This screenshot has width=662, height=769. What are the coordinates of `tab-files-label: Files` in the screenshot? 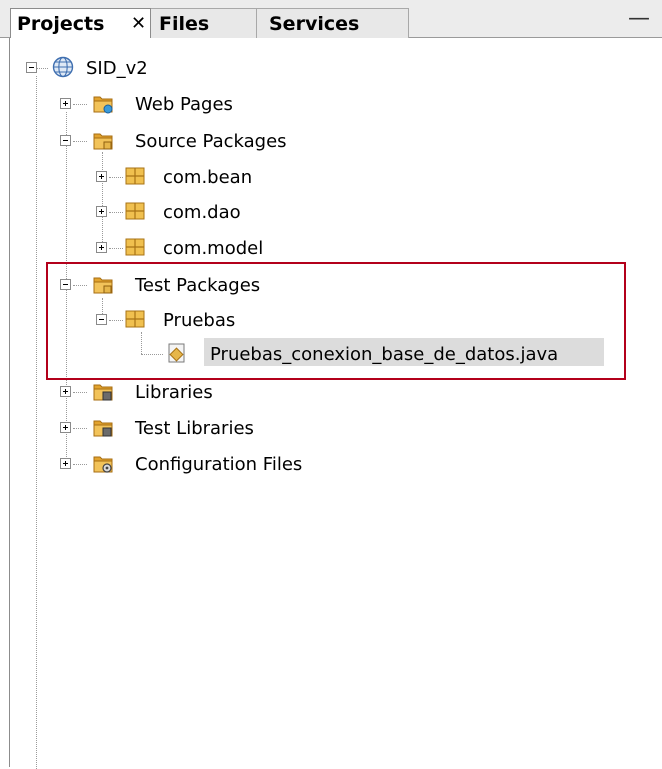 It's located at (184, 24).